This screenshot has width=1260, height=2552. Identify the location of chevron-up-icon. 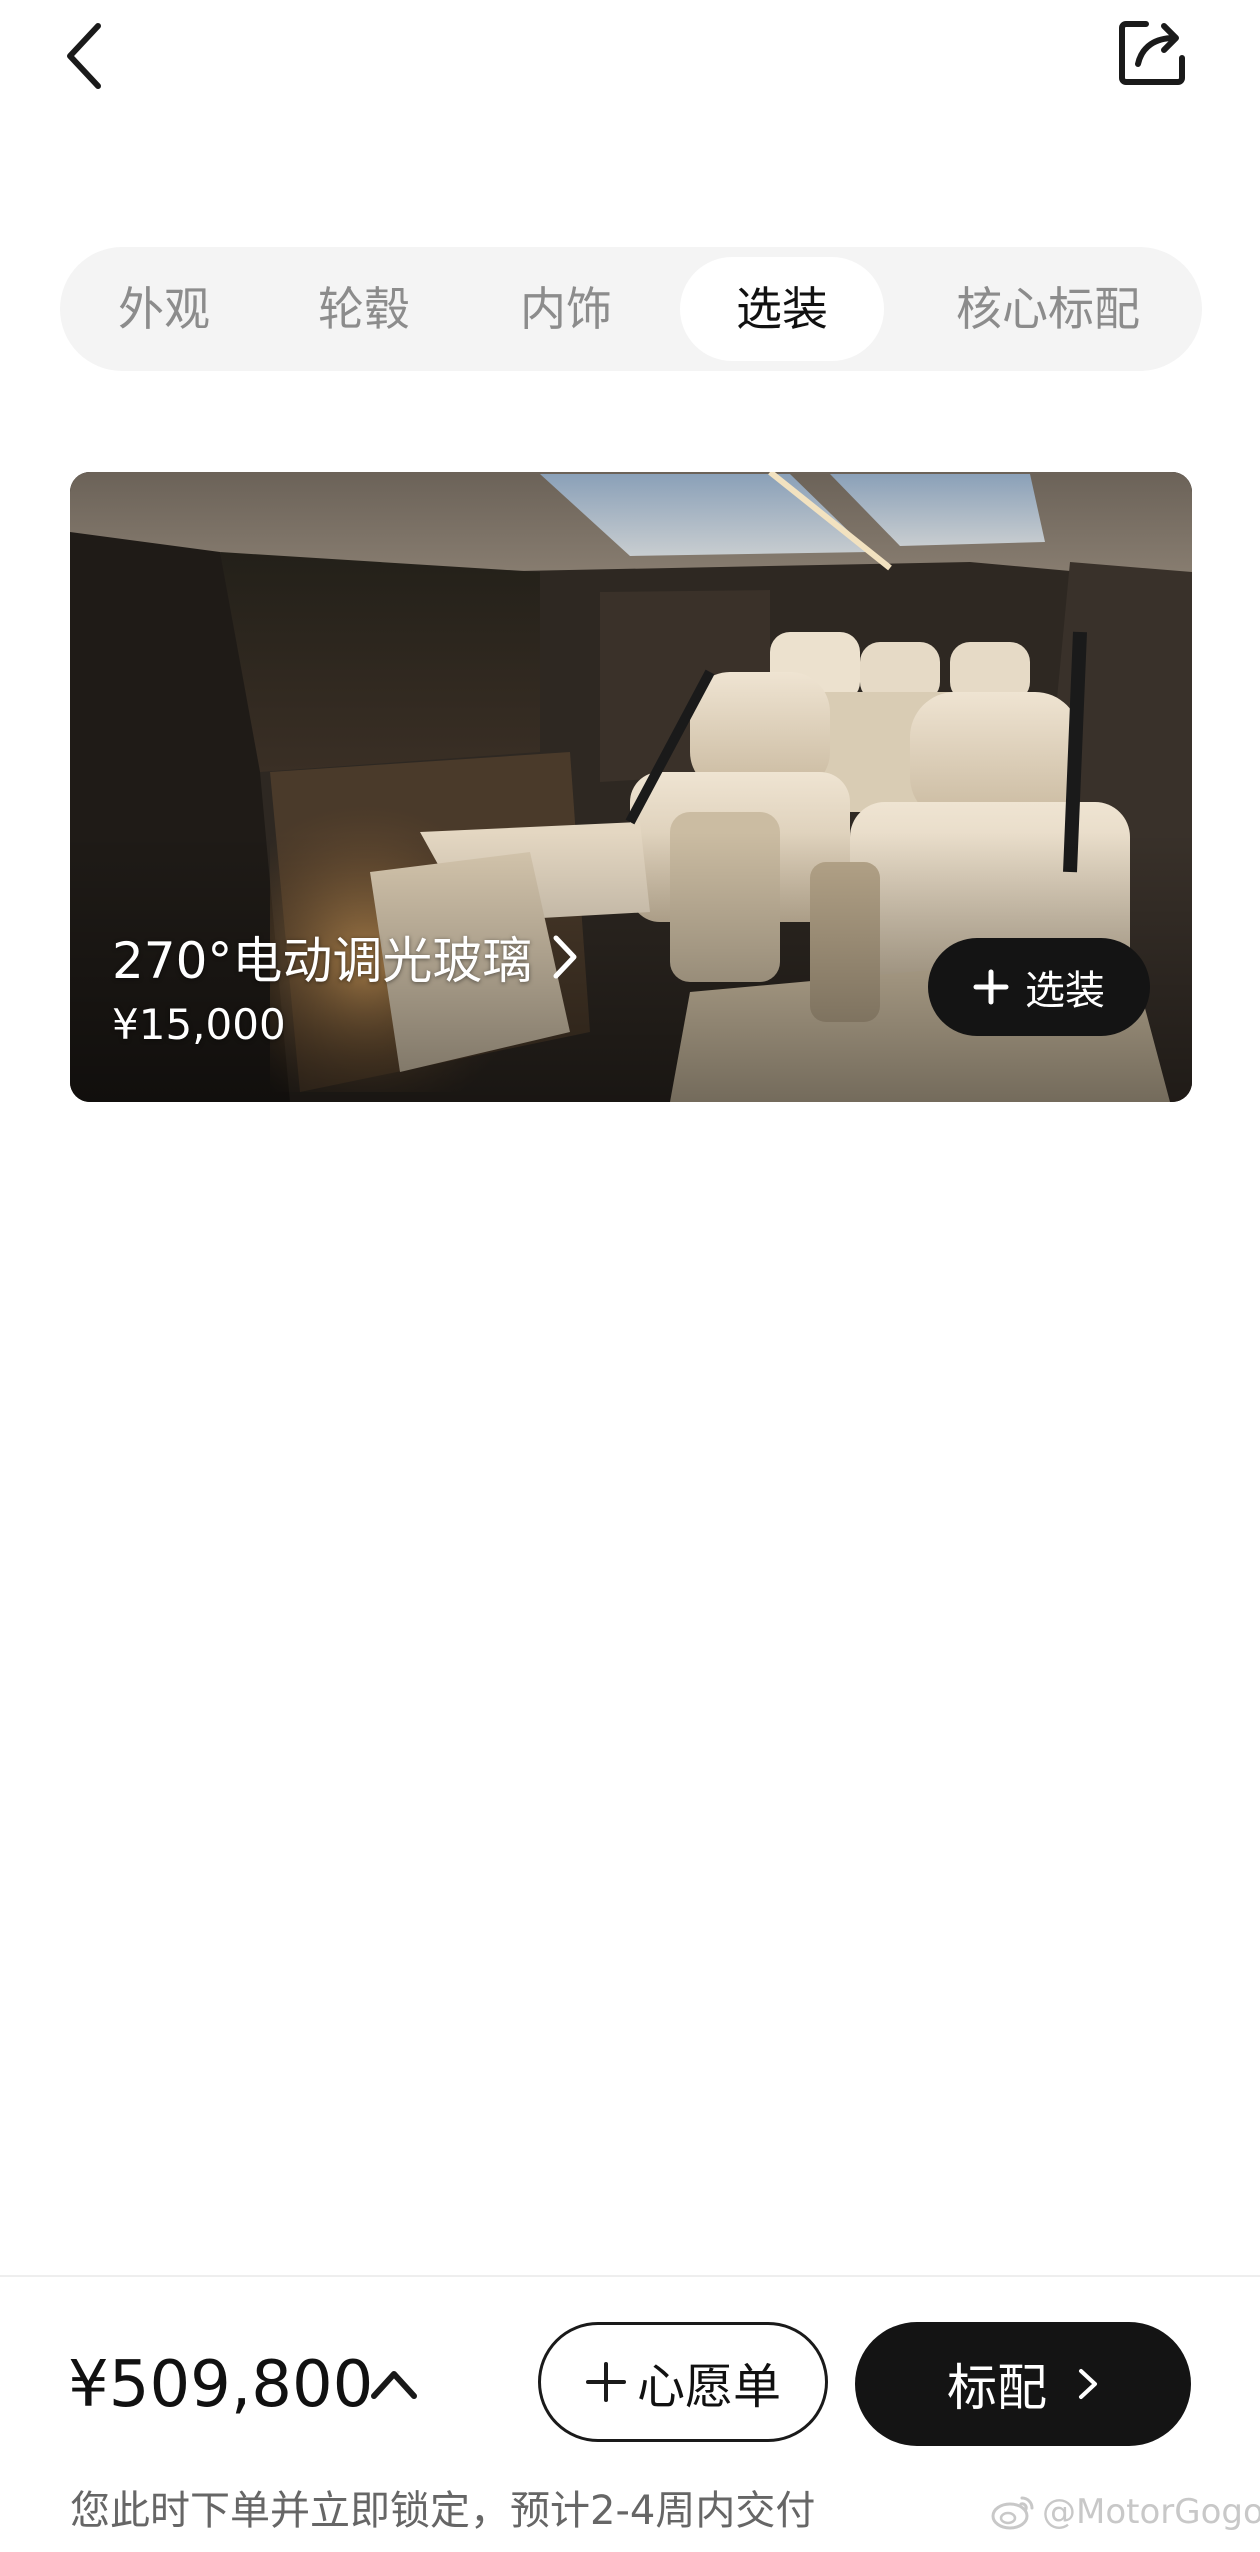
(394, 2385).